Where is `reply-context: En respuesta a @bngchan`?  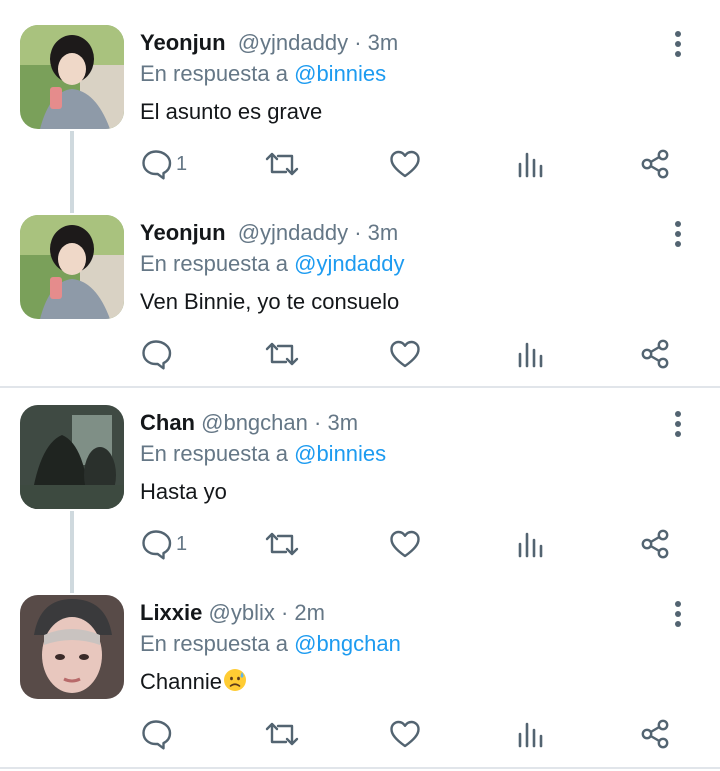 reply-context: En respuesta a @bngchan is located at coordinates (270, 644).